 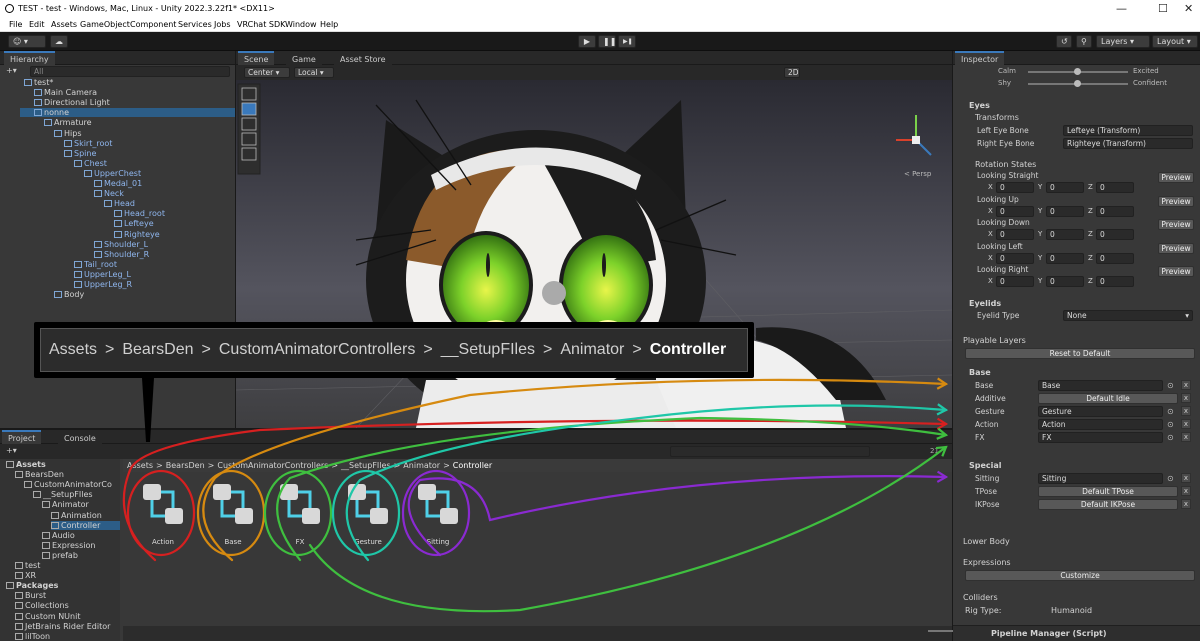 I want to click on move-tool-icon, so click(x=249, y=109).